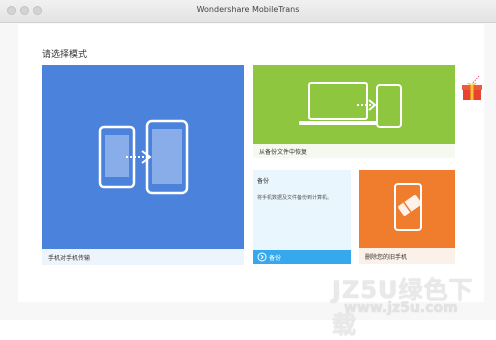 The height and width of the screenshot is (340, 496). I want to click on phone-transfer-icon, so click(143, 157).